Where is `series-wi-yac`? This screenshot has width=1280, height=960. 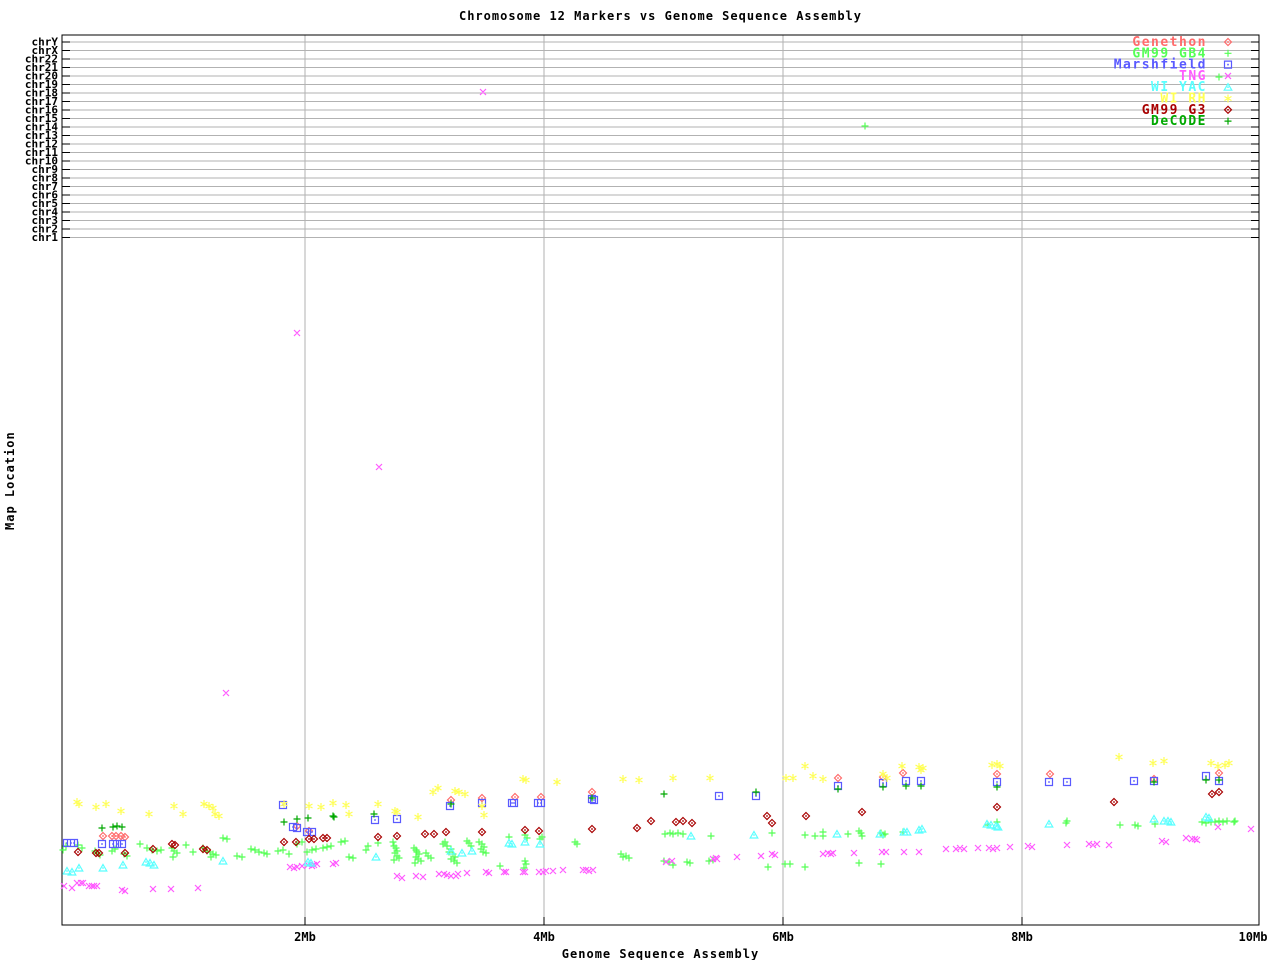 series-wi-yac is located at coordinates (638, 844).